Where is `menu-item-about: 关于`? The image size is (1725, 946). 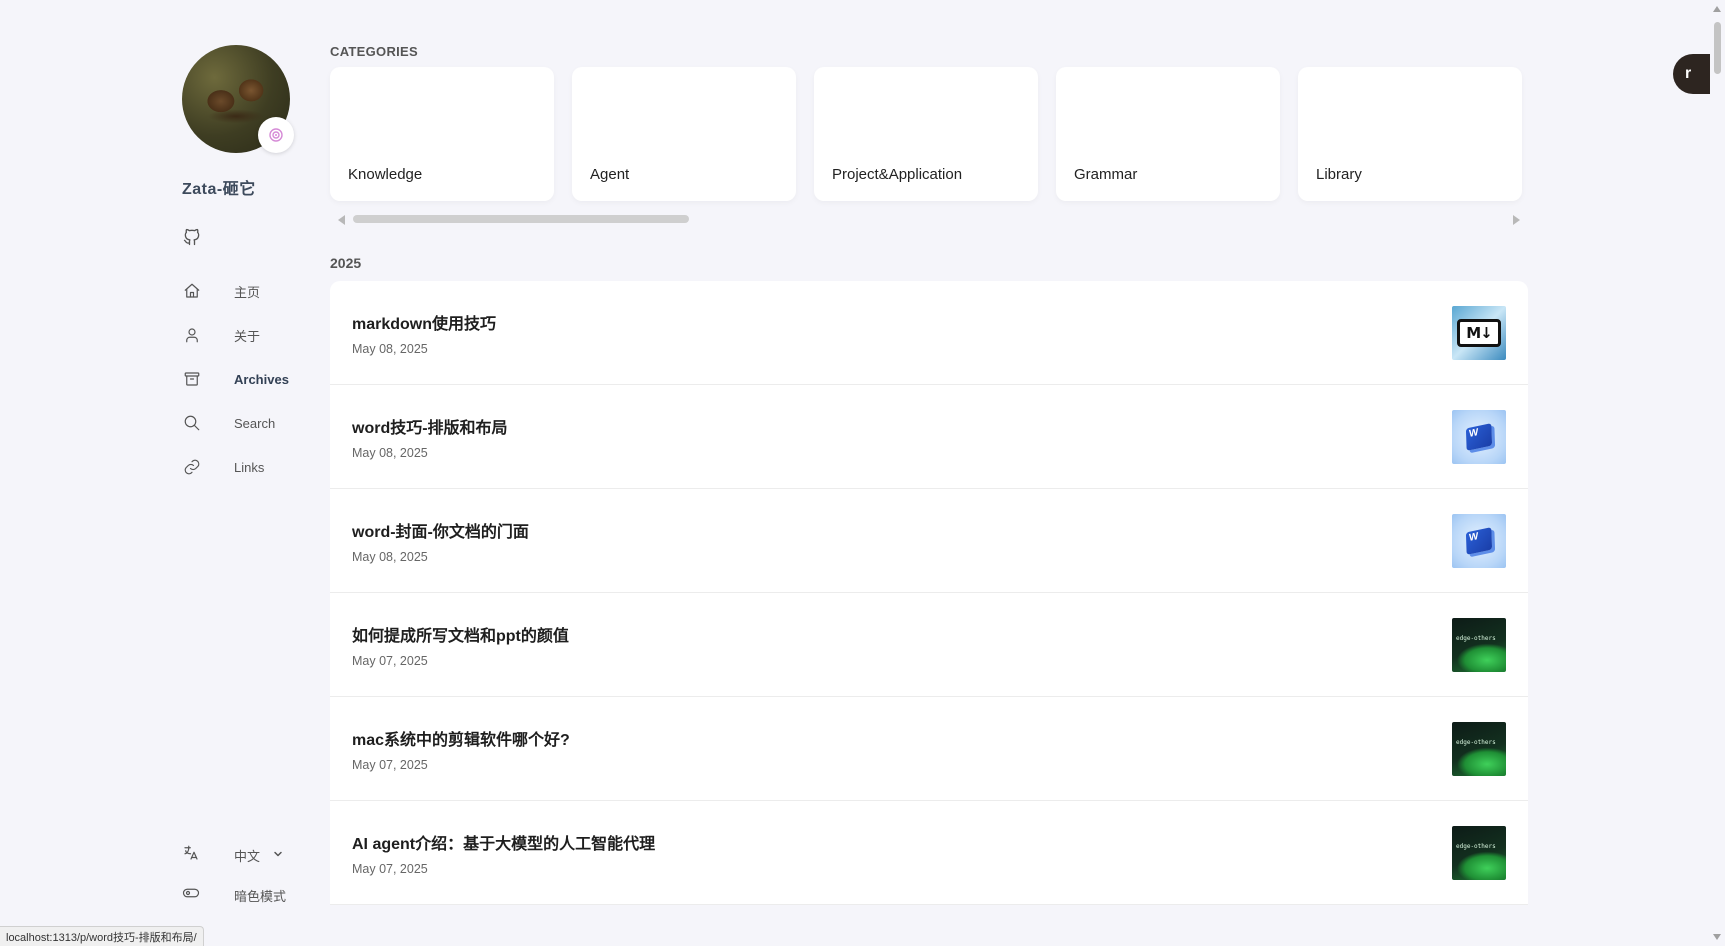 menu-item-about: 关于 is located at coordinates (252, 335).